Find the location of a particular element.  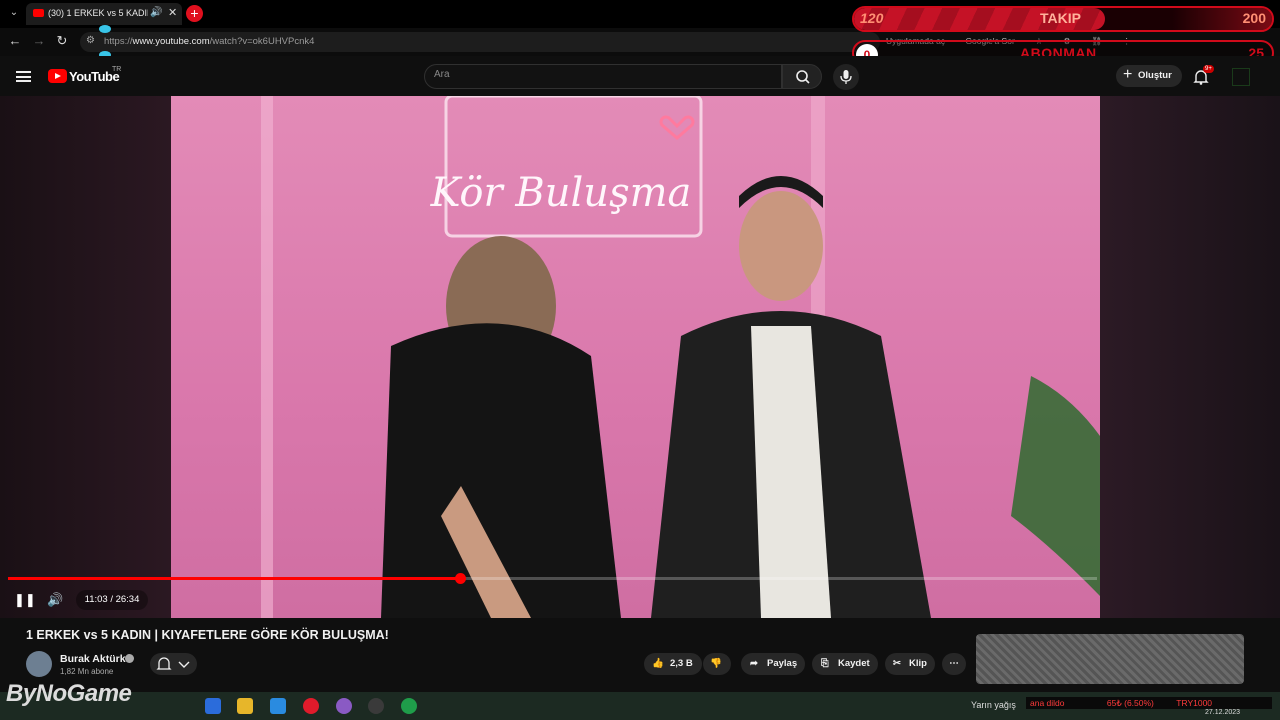

ticker-total: TRY1000 is located at coordinates (1194, 703).